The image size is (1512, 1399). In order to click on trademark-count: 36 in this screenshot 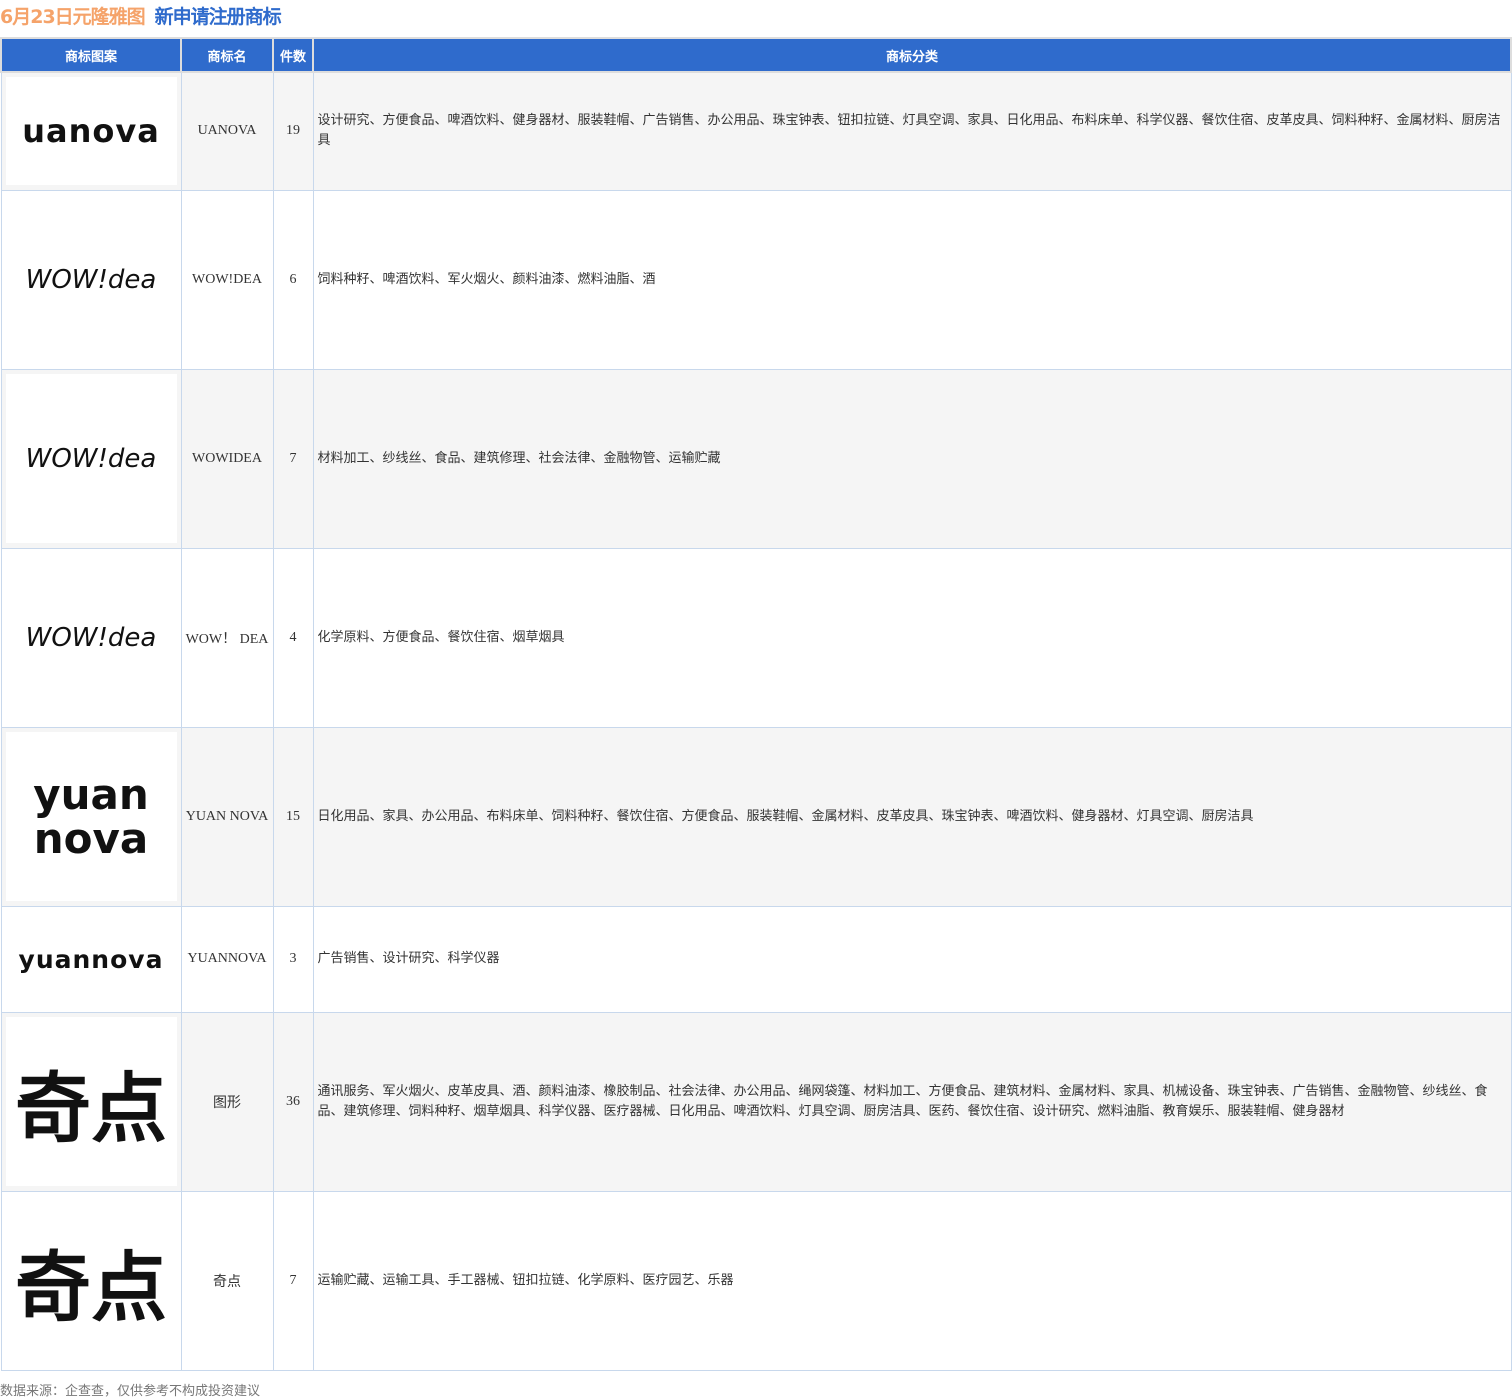, I will do `click(293, 1101)`.